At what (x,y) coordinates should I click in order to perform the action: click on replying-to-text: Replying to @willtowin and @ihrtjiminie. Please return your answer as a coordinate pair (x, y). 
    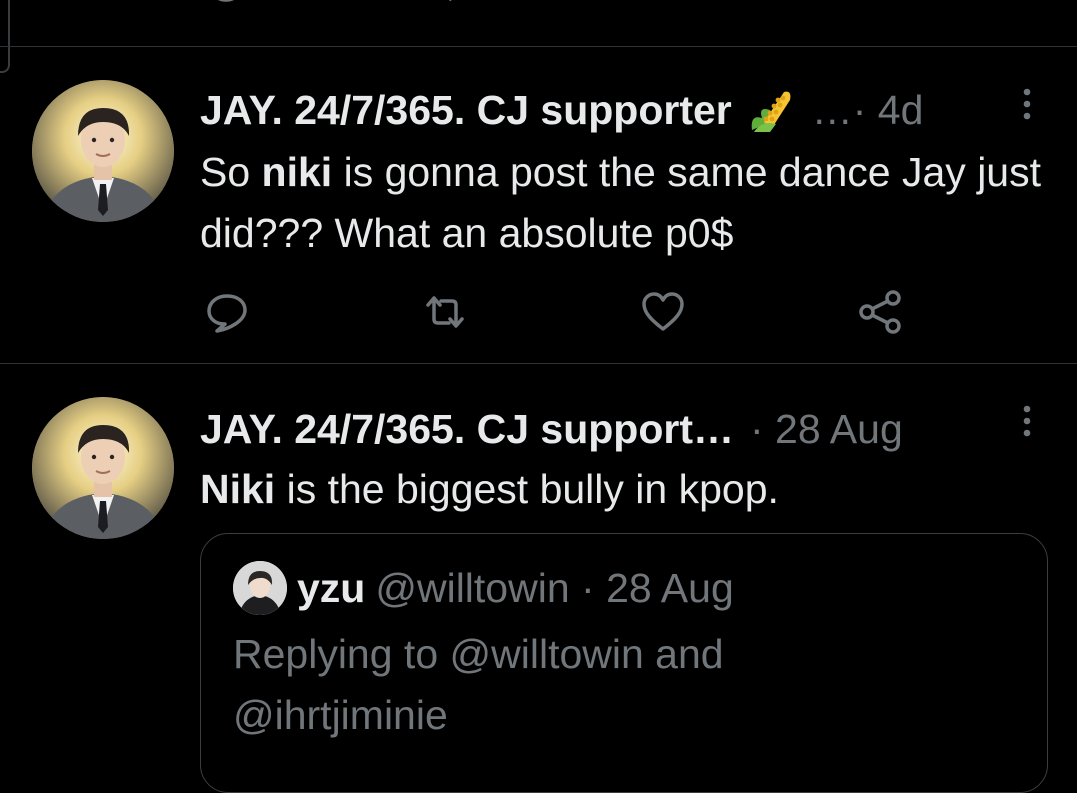
    Looking at the image, I should click on (478, 684).